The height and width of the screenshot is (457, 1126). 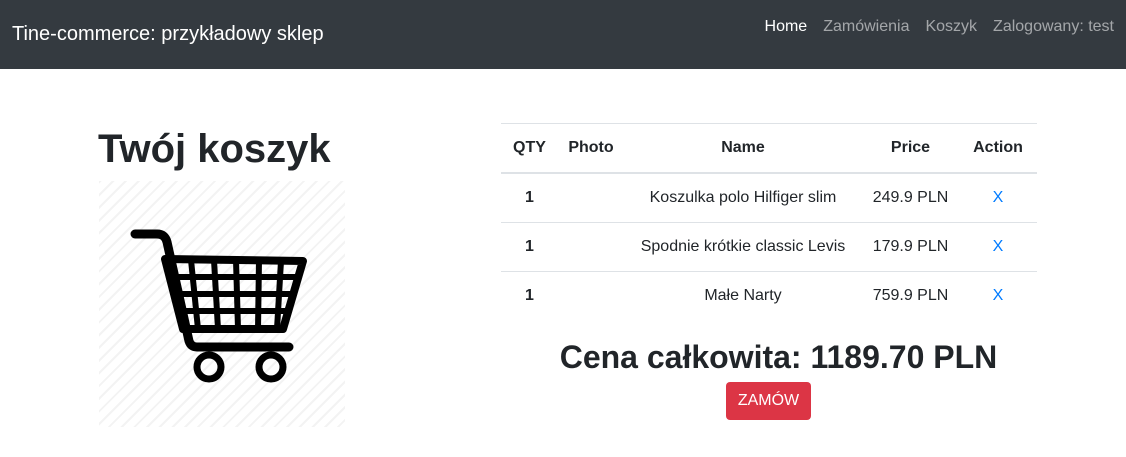 I want to click on col-name: Name, so click(x=743, y=148).